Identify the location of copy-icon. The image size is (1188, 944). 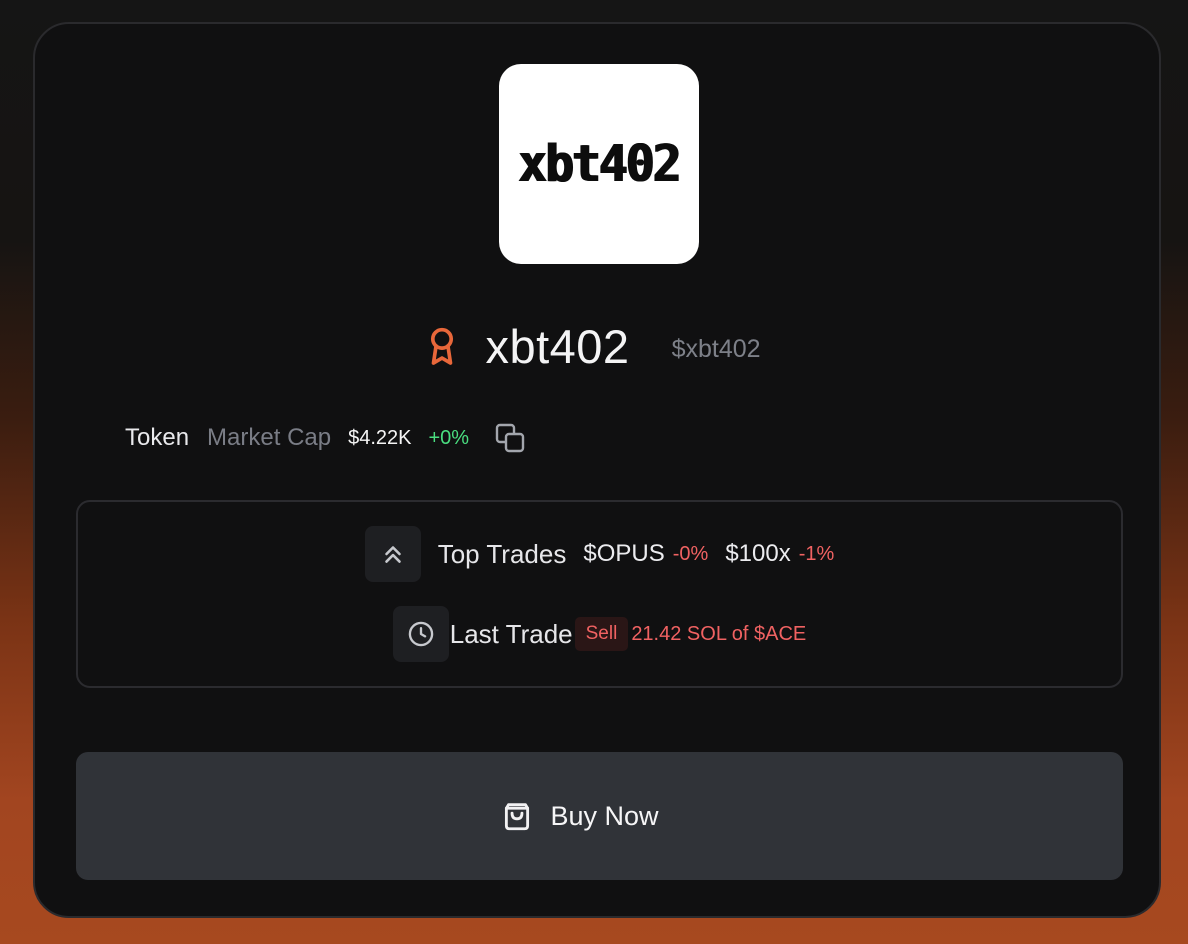
(510, 438).